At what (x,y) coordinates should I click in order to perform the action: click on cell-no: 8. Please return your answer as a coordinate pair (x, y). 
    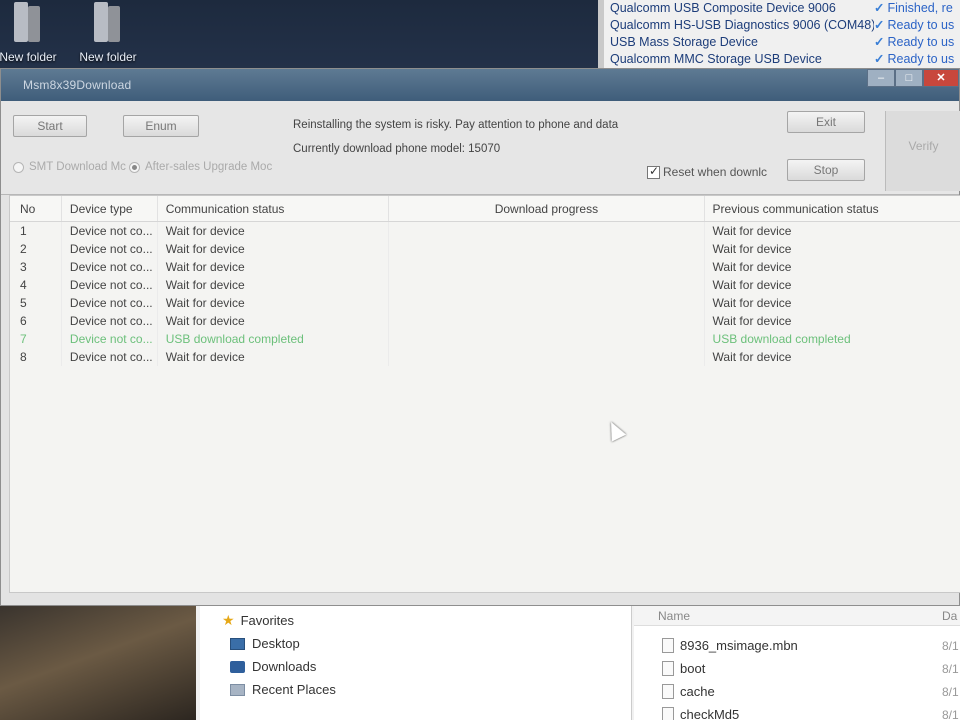
    Looking at the image, I should click on (36, 357).